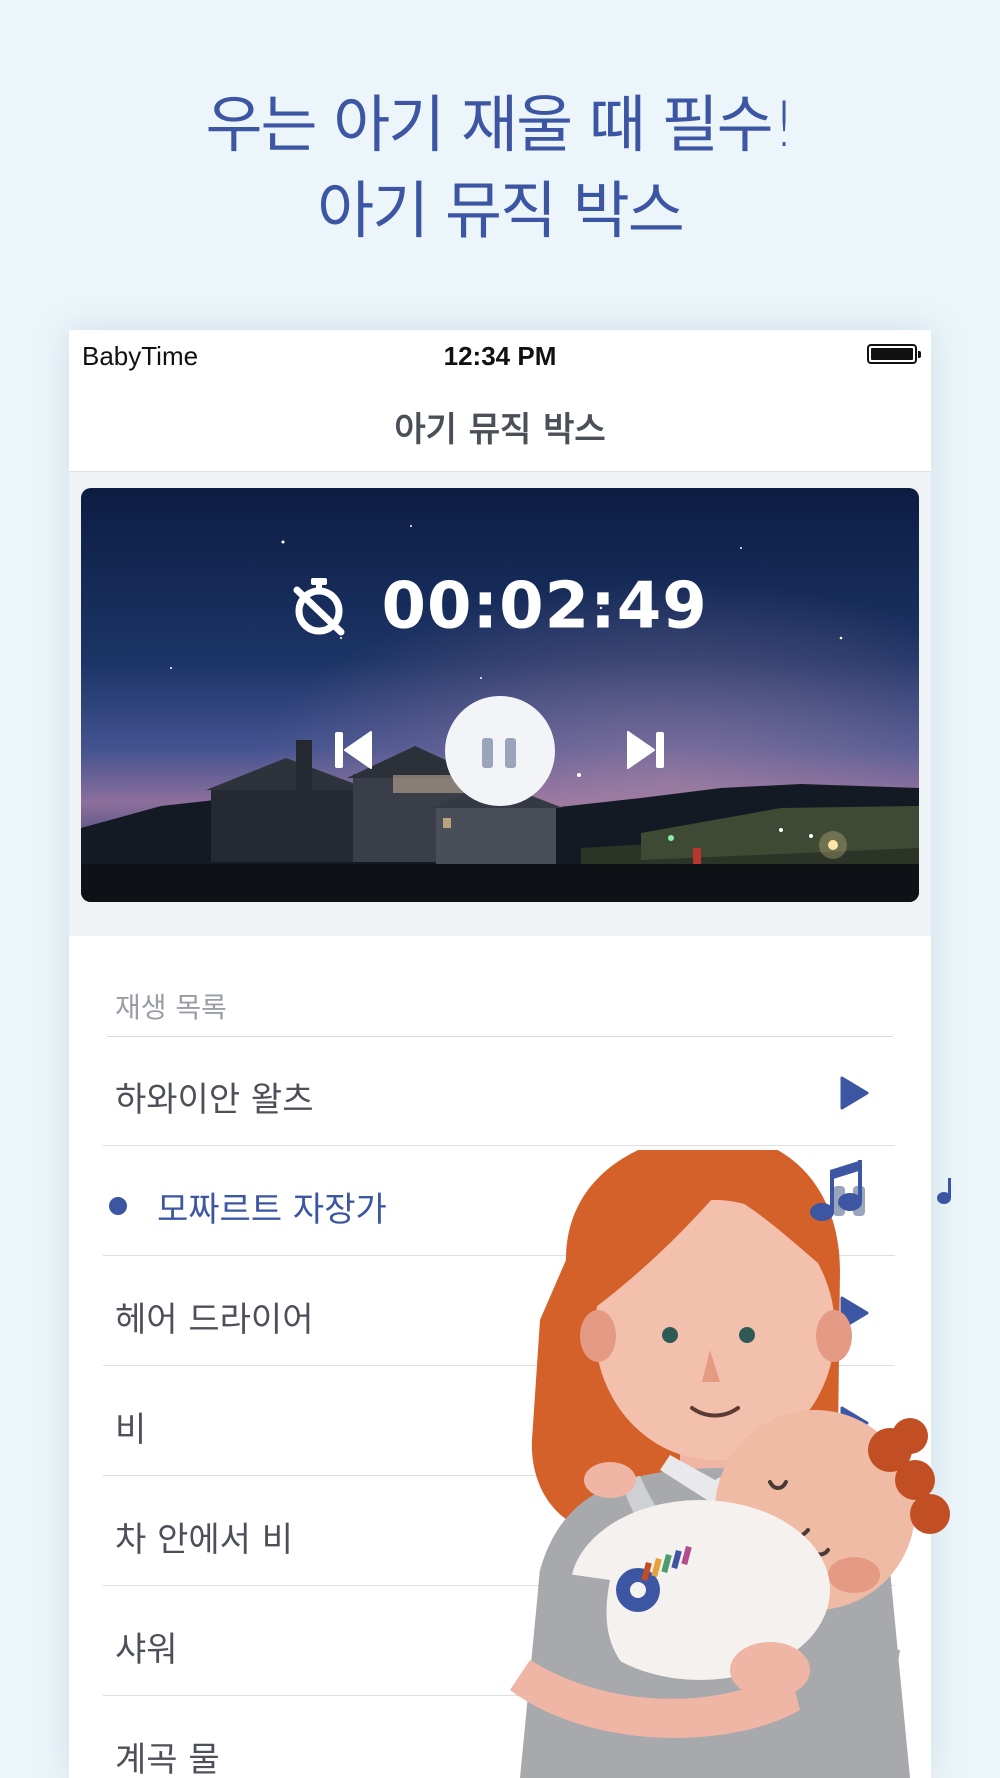 This screenshot has width=1000, height=1778. I want to click on battery-icon, so click(894, 354).